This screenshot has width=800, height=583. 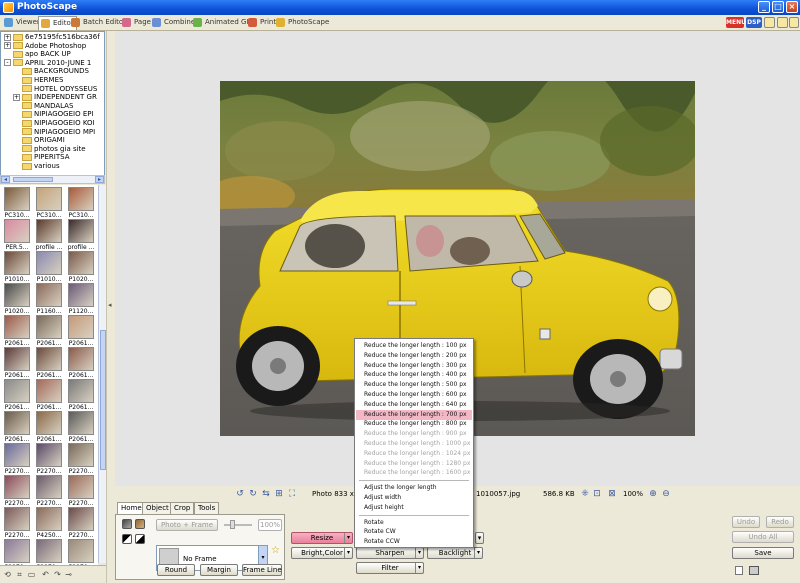 I want to click on menu-item-reduce: Reduce the longer length : 200 px, so click(x=414, y=356).